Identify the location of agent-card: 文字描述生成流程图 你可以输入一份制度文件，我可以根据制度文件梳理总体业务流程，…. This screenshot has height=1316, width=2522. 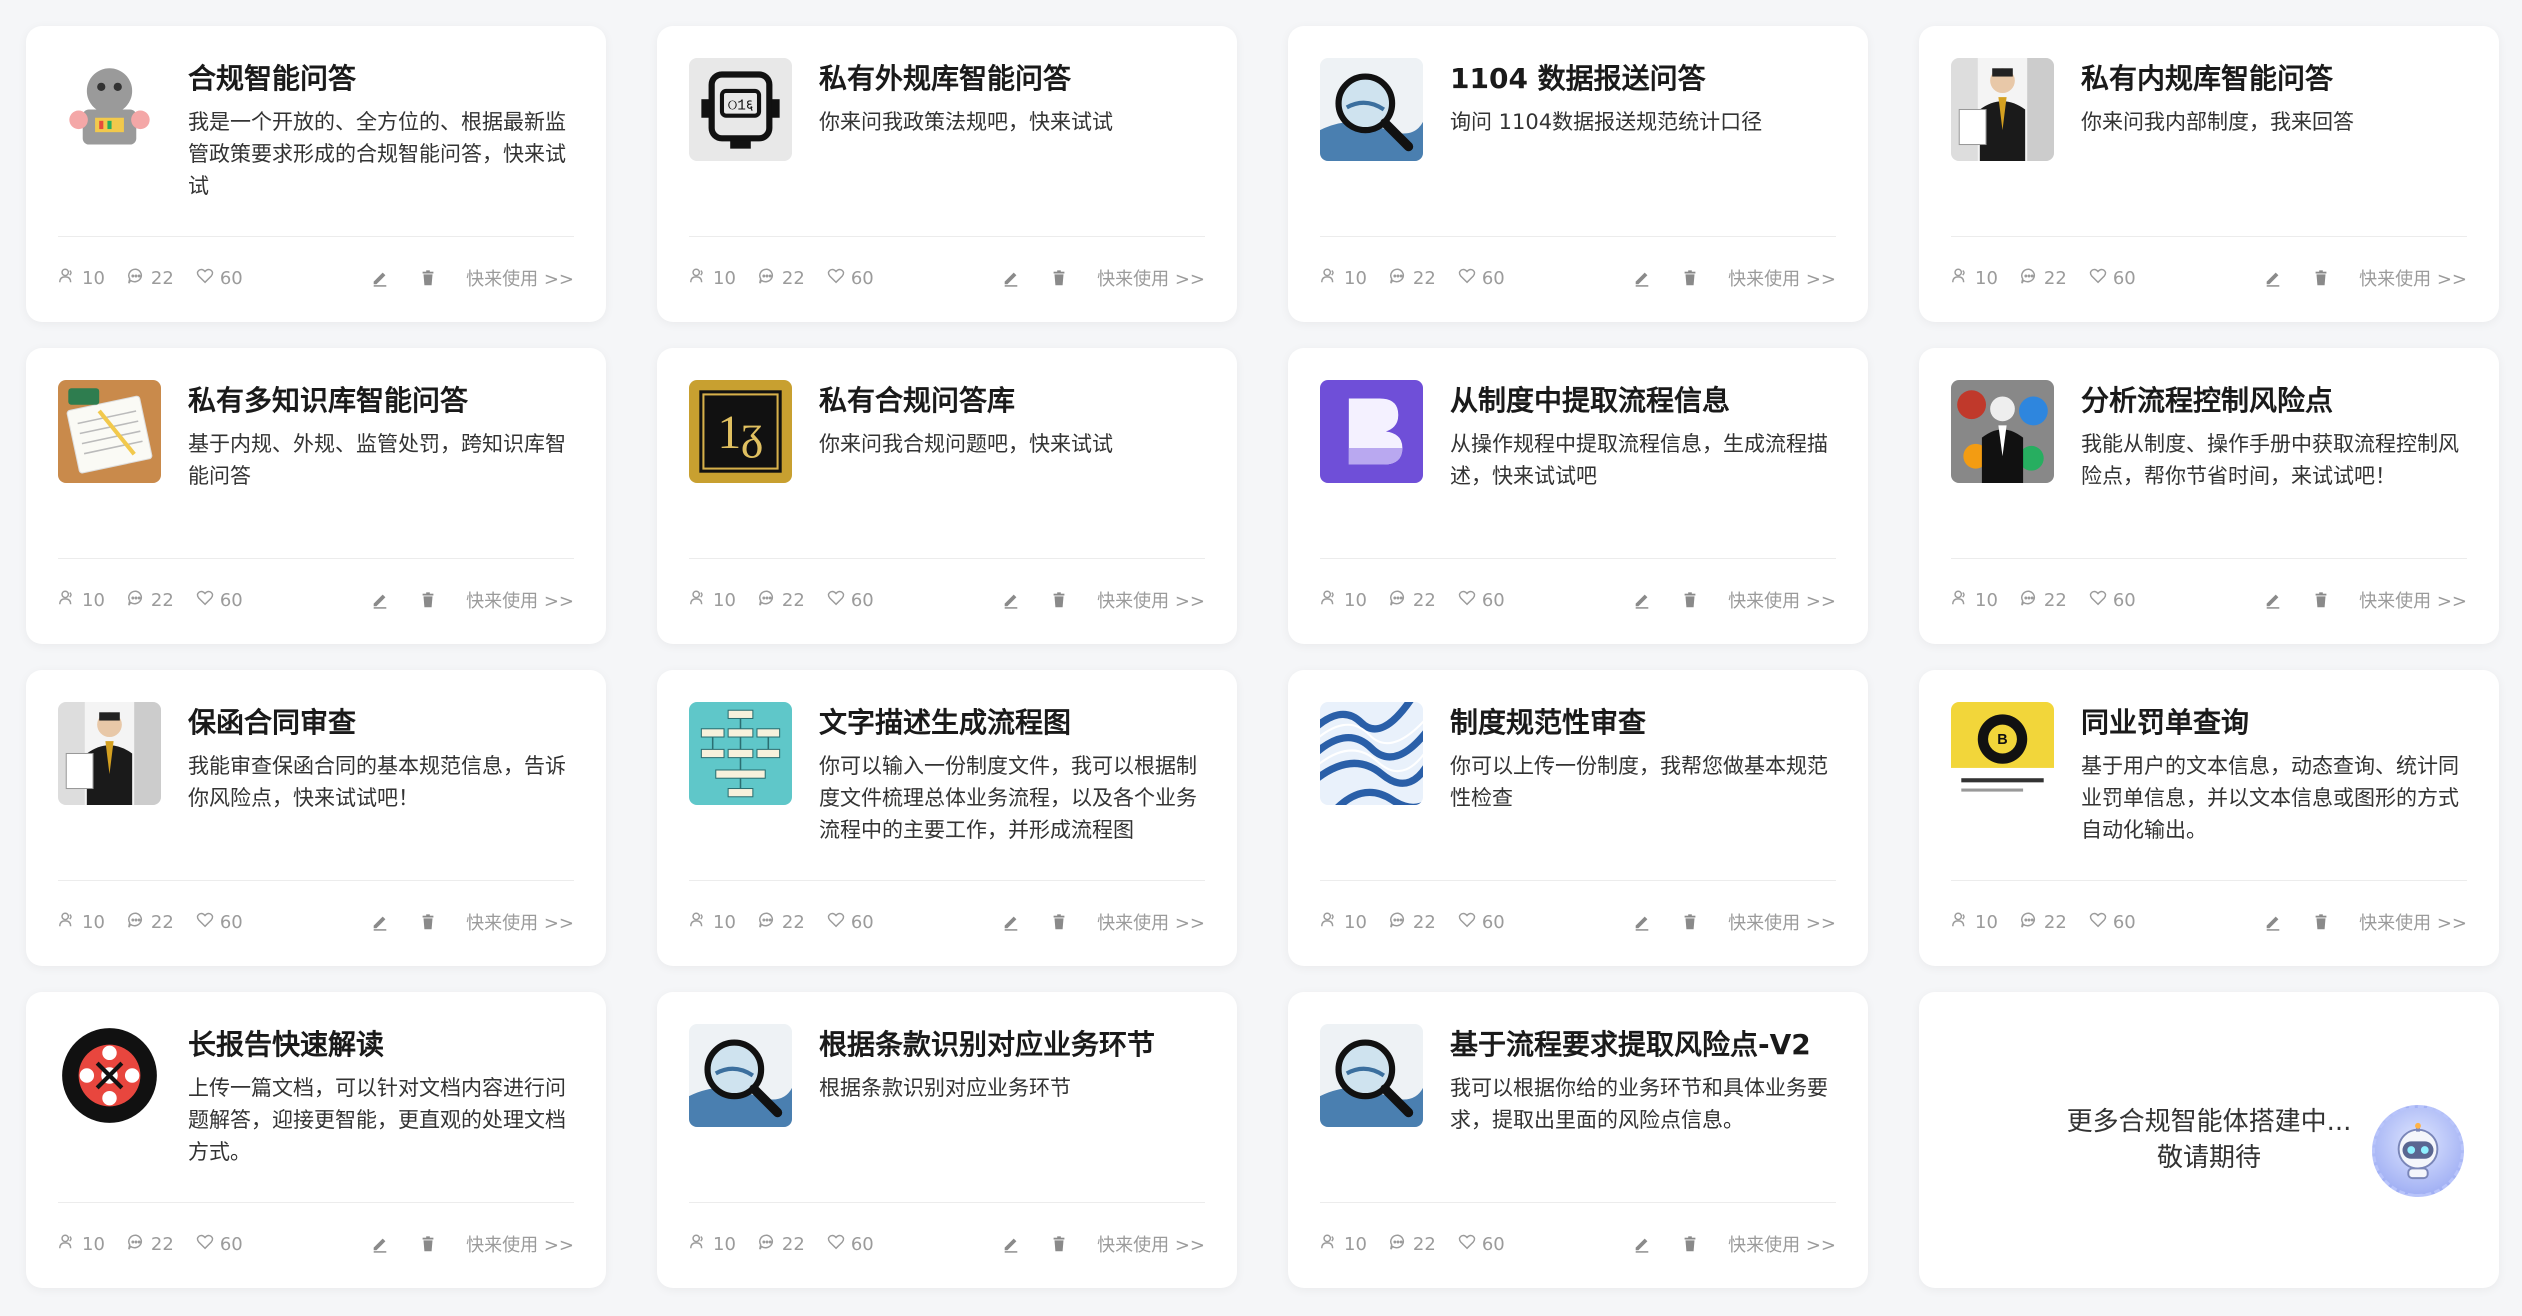
(947, 818).